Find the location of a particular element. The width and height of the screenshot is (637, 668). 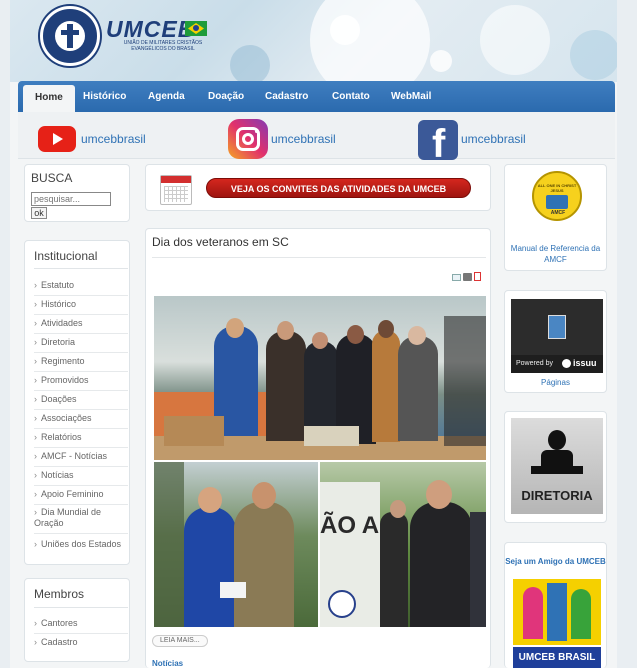

facebook-icon: f is located at coordinates (438, 140).